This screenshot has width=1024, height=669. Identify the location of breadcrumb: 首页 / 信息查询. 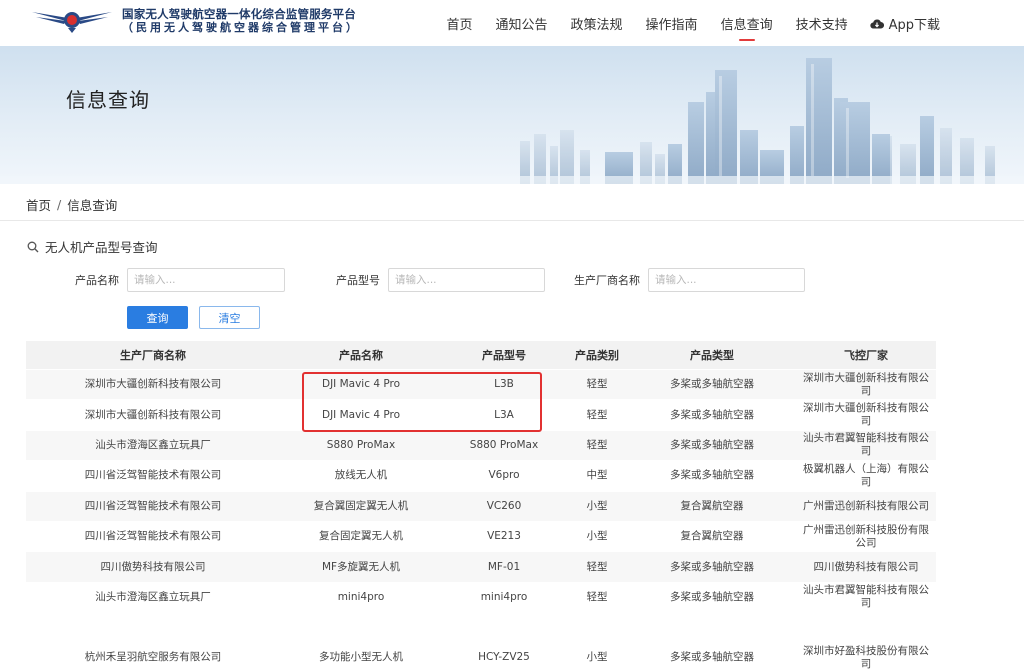
(71, 204).